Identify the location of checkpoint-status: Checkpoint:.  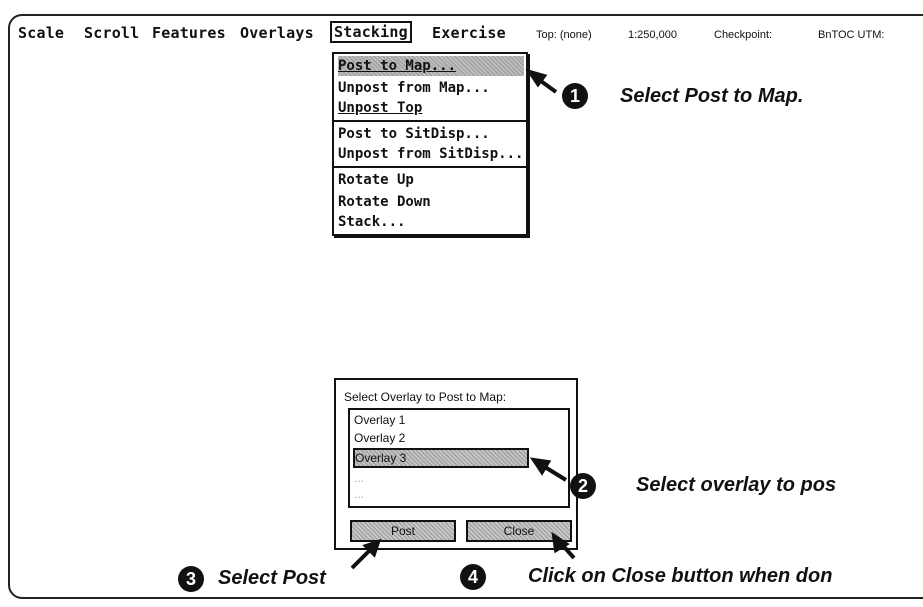
(743, 35).